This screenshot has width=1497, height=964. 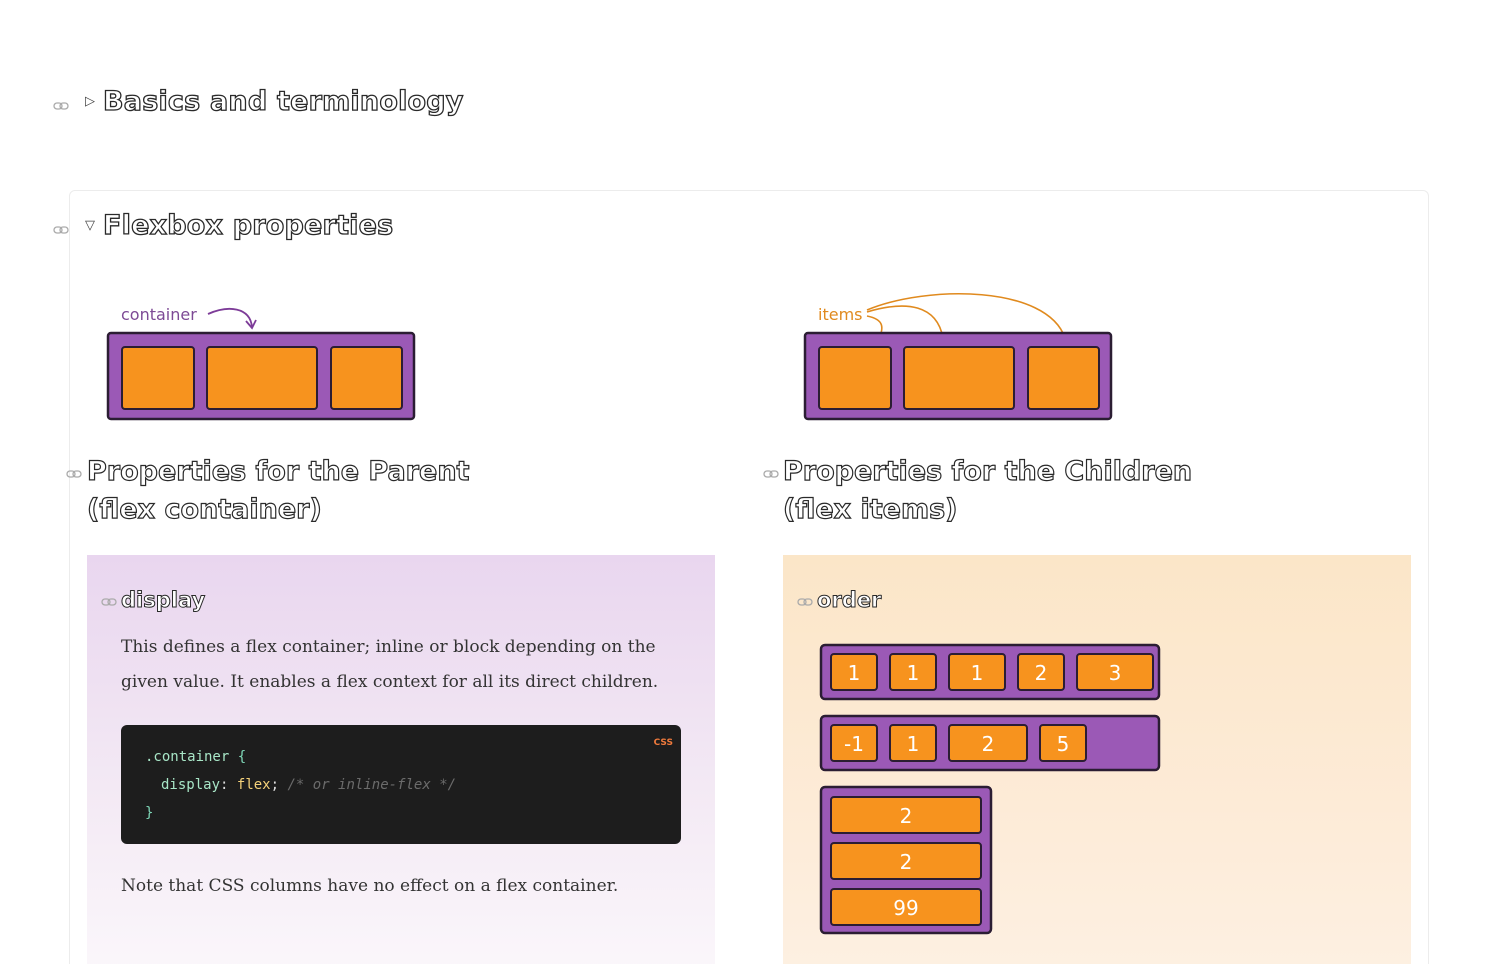 I want to click on section-flexbox: ▽ Flexbox properties, so click(x=239, y=225).